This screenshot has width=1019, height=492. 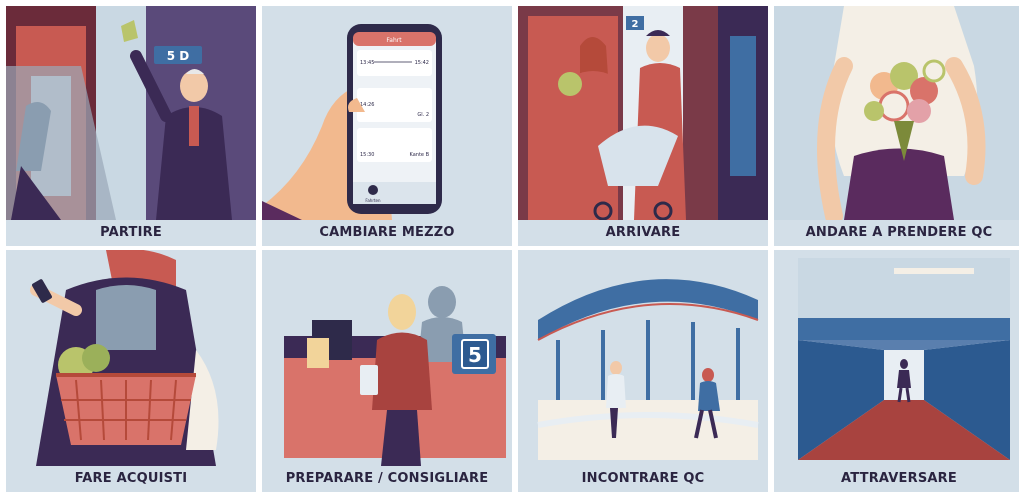 I want to click on tile-attraversare: ATTRAVERSARE, so click(x=896, y=371).